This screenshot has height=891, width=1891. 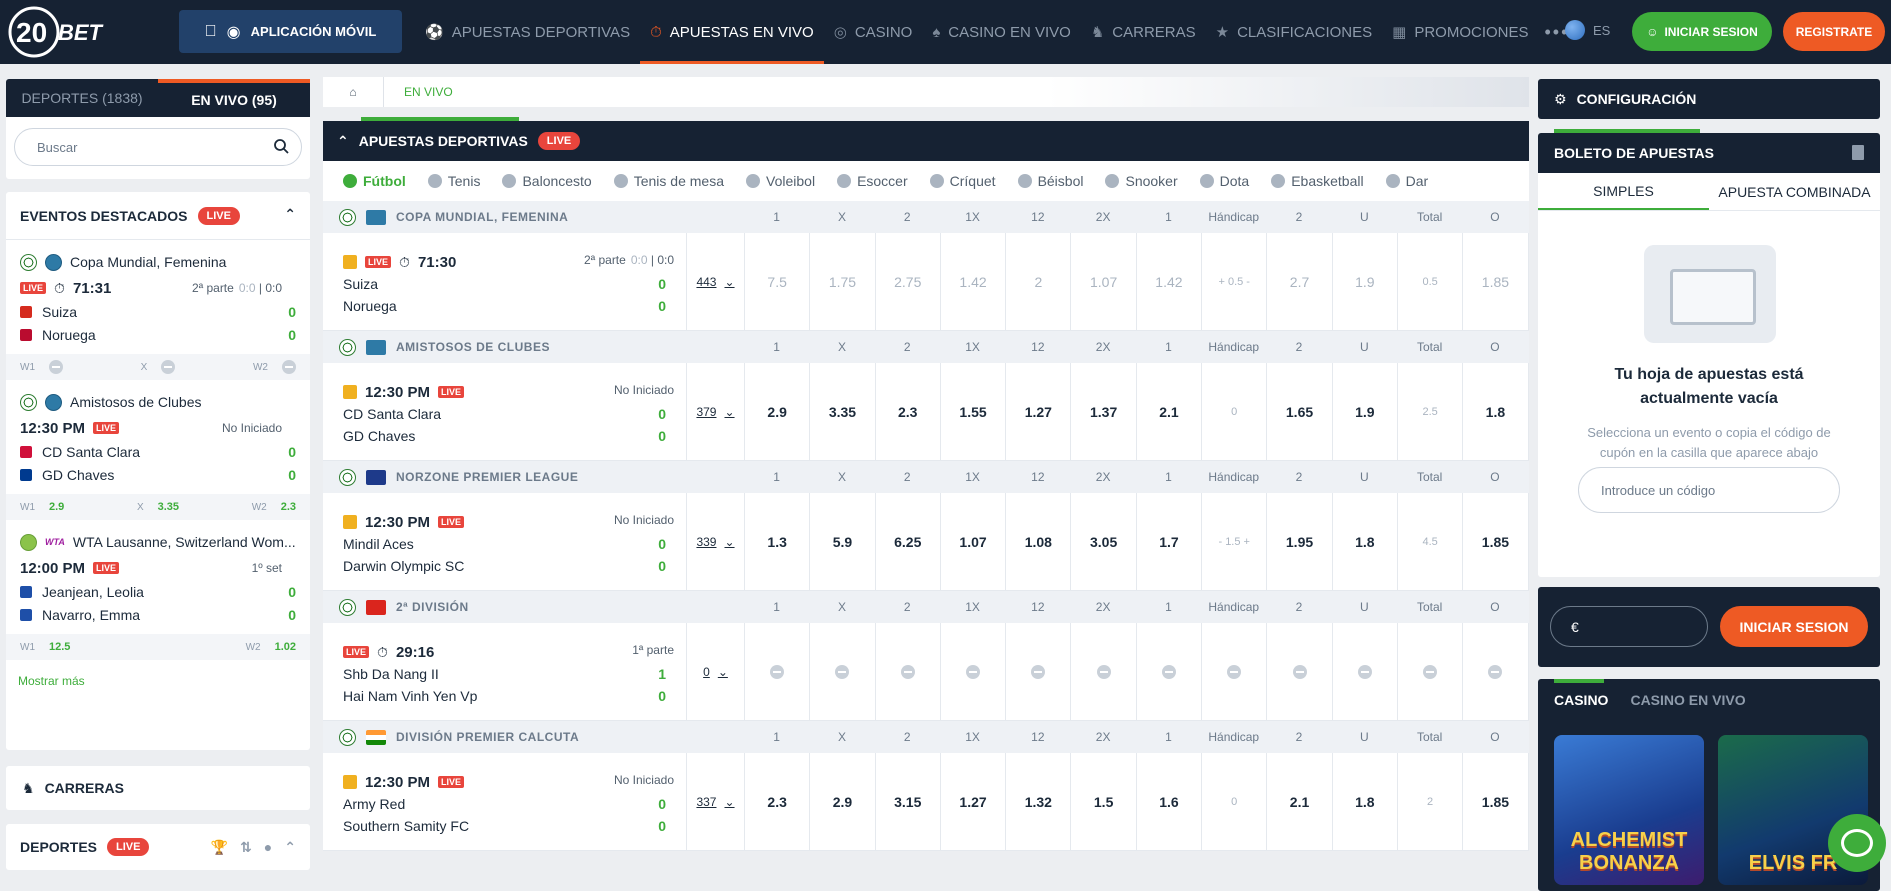 I want to click on odd-button: 2.7, so click(x=1300, y=281).